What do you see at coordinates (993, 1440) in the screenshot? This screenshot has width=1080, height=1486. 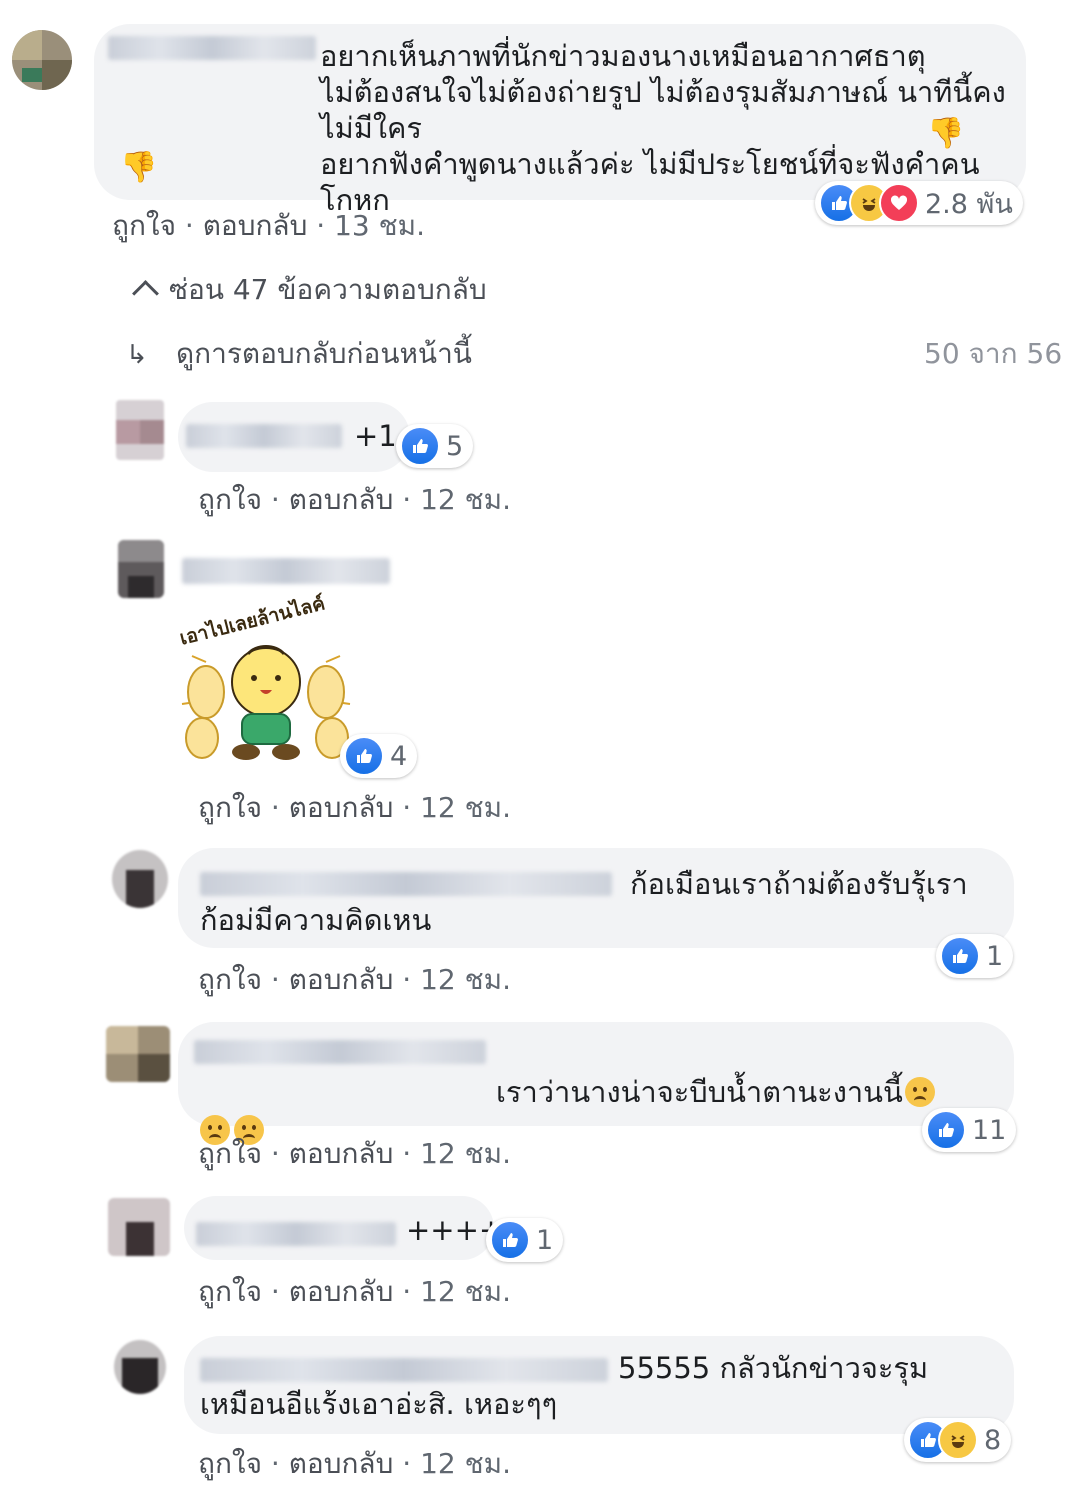 I see `reaction-count: 8` at bounding box center [993, 1440].